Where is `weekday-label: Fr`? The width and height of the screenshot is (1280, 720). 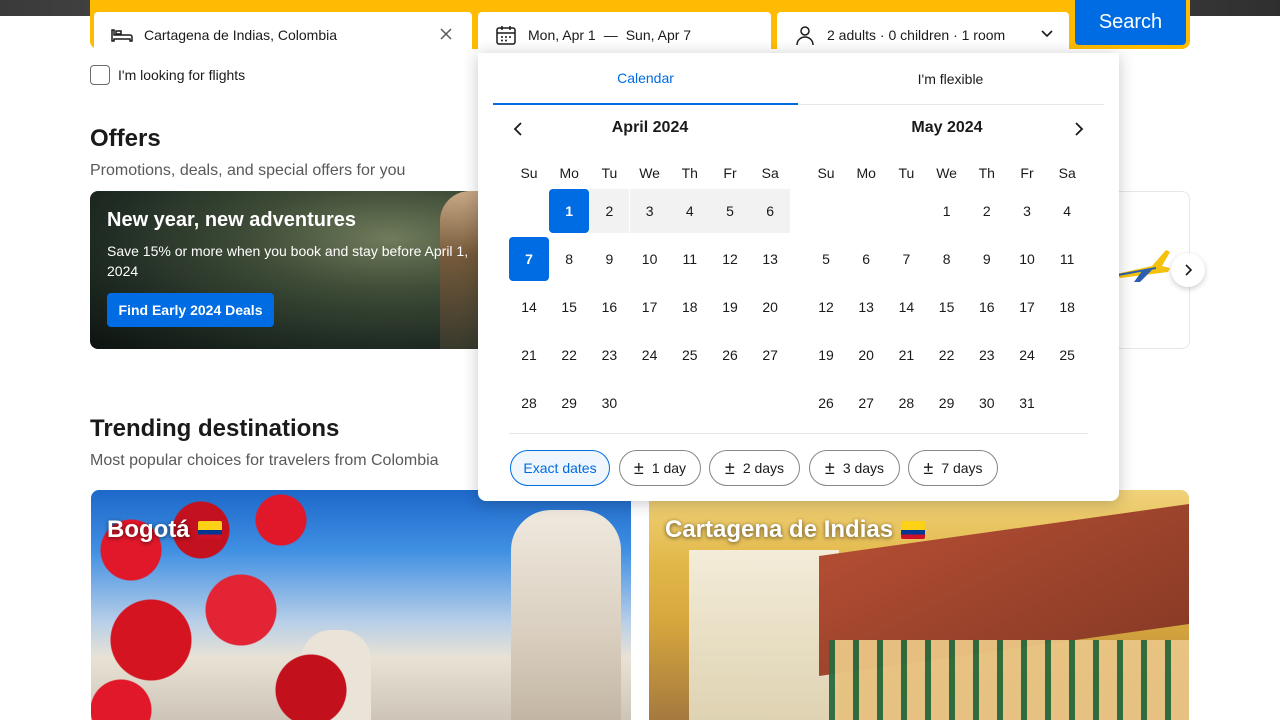 weekday-label: Fr is located at coordinates (730, 173).